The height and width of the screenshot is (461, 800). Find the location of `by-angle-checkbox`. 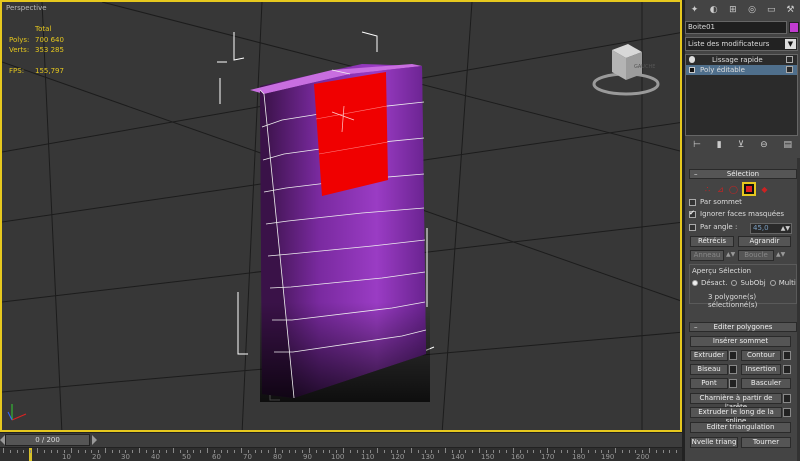

by-angle-checkbox is located at coordinates (692, 227).